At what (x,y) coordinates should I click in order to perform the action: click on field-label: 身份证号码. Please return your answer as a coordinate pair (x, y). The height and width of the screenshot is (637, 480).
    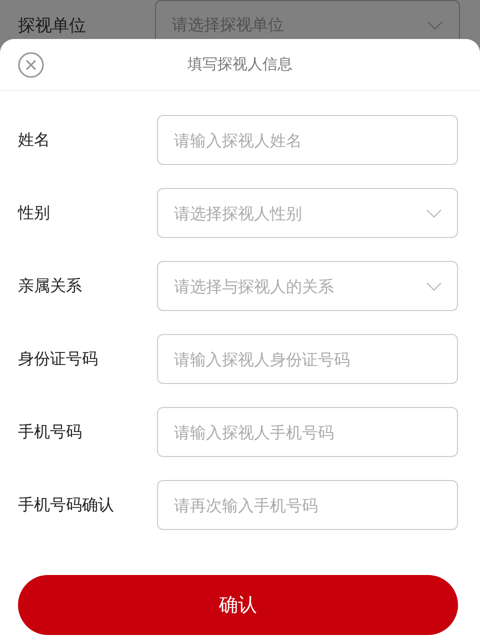
    Looking at the image, I should click on (58, 359).